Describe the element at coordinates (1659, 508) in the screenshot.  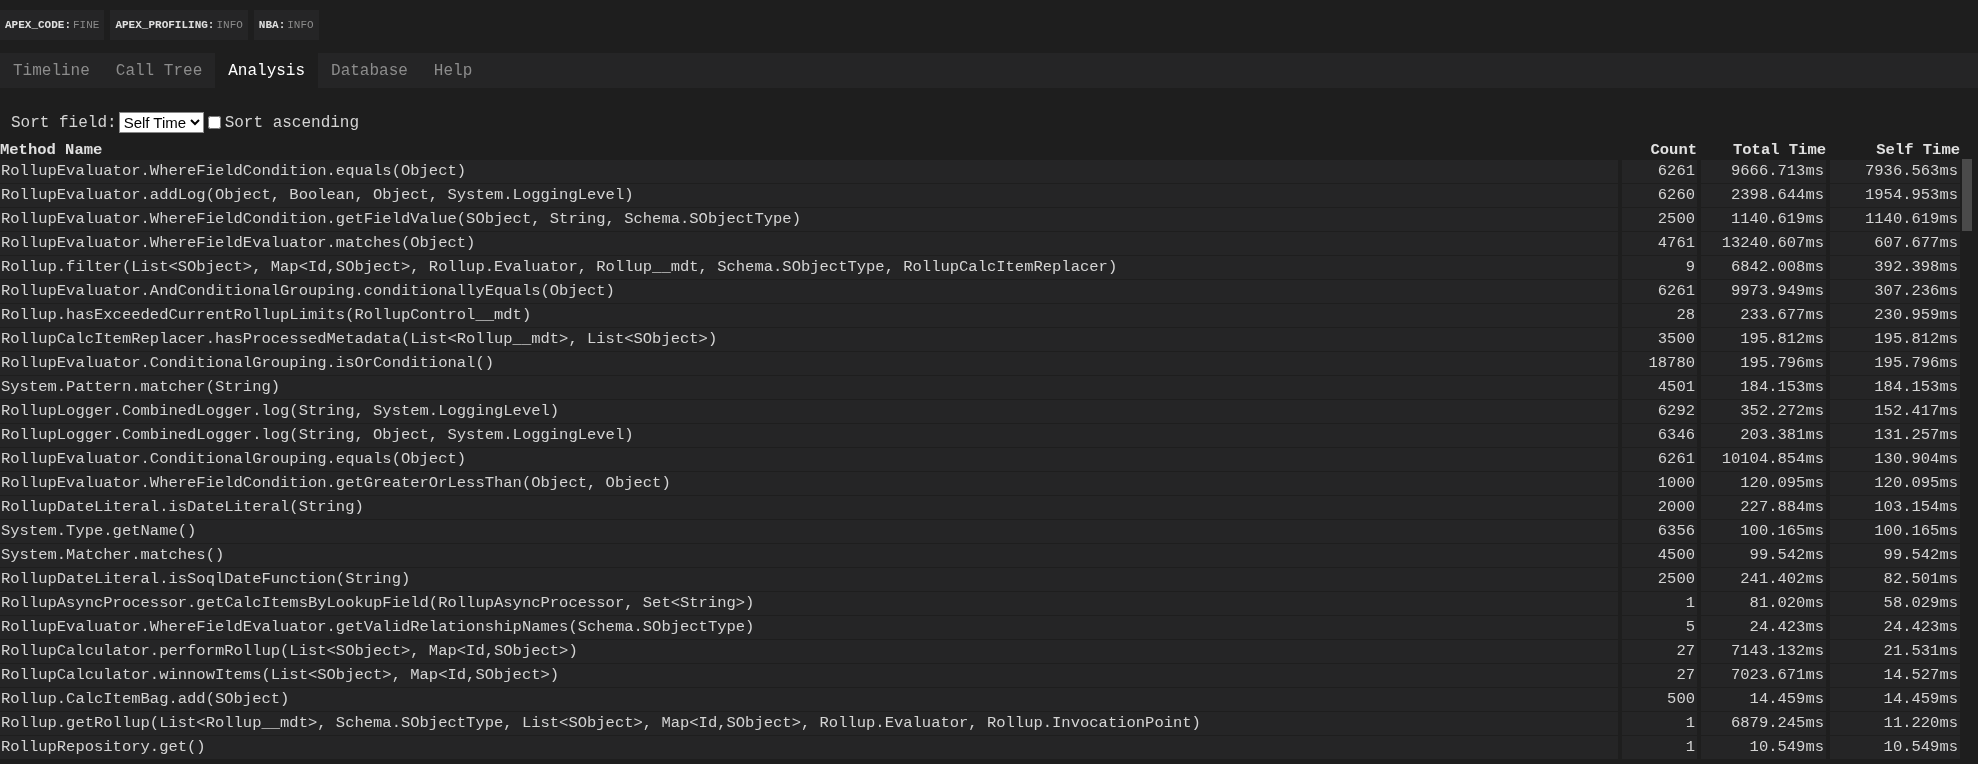
I see `table-cell: 2000` at that location.